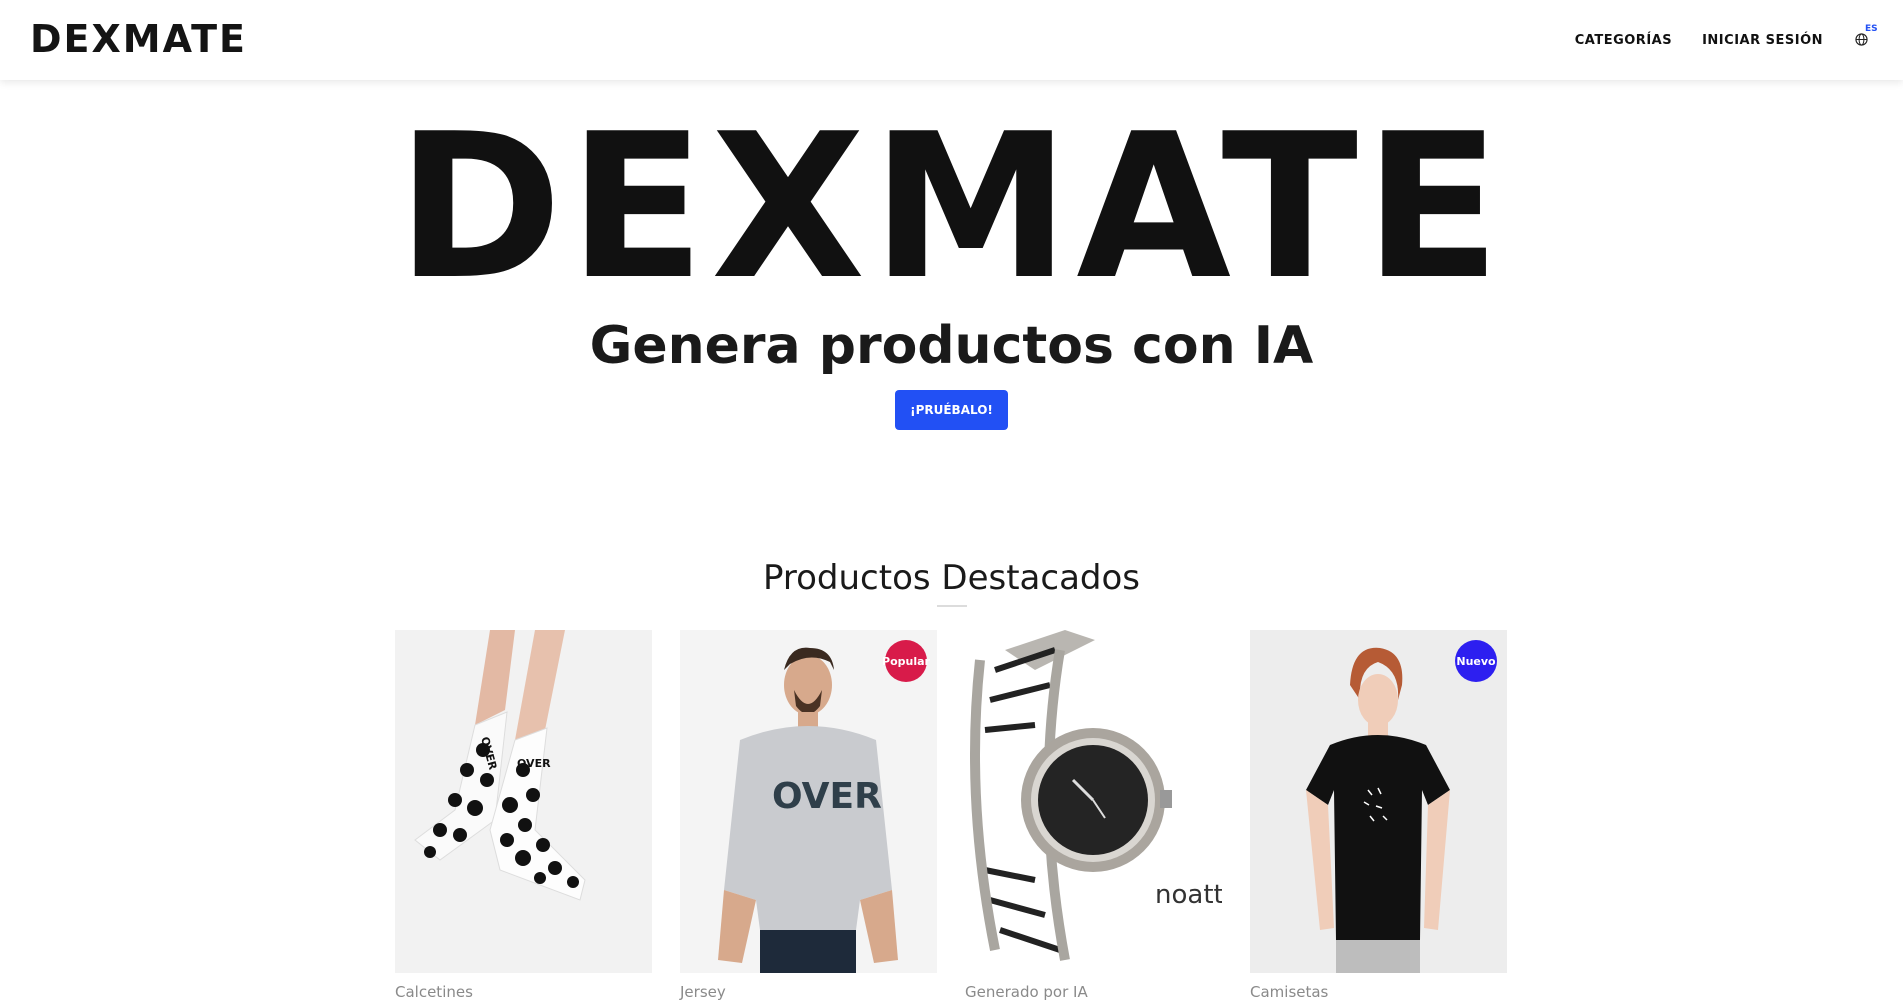 The image size is (1903, 1001). I want to click on product-category: Calcetines, so click(434, 992).